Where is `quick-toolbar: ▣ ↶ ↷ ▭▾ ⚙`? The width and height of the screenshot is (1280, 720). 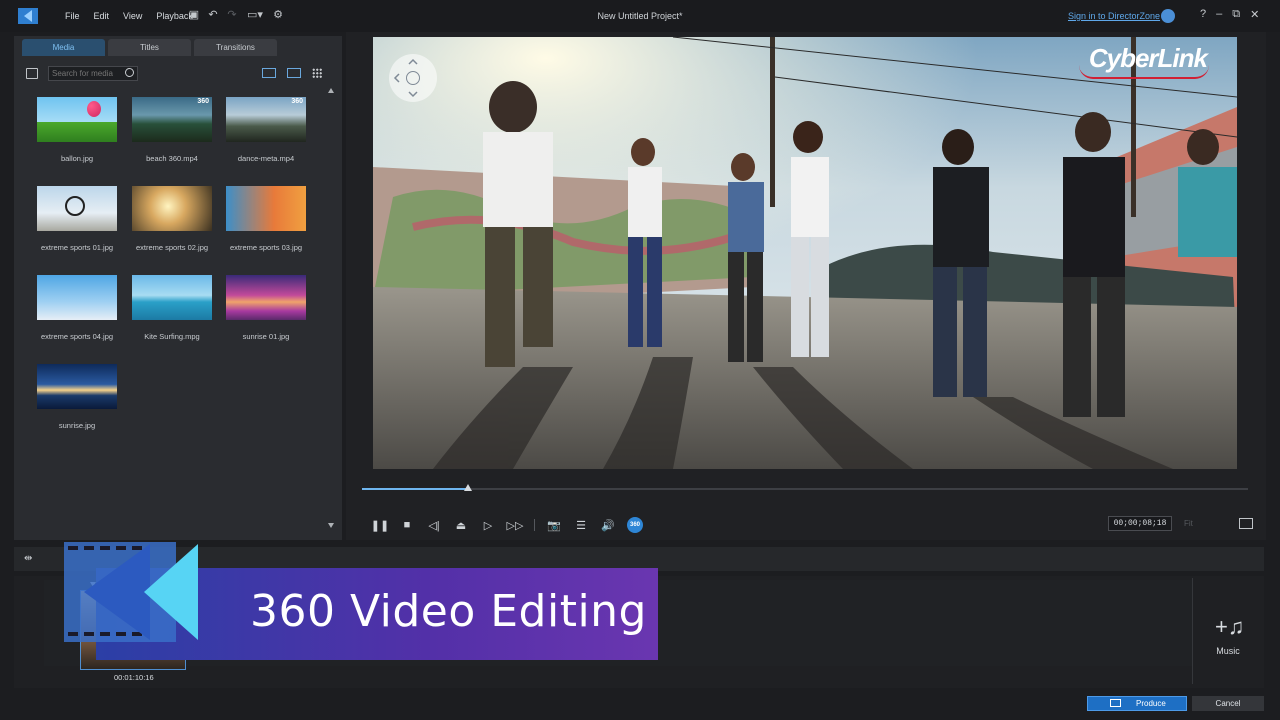 quick-toolbar: ▣ ↶ ↷ ▭▾ ⚙ is located at coordinates (236, 15).